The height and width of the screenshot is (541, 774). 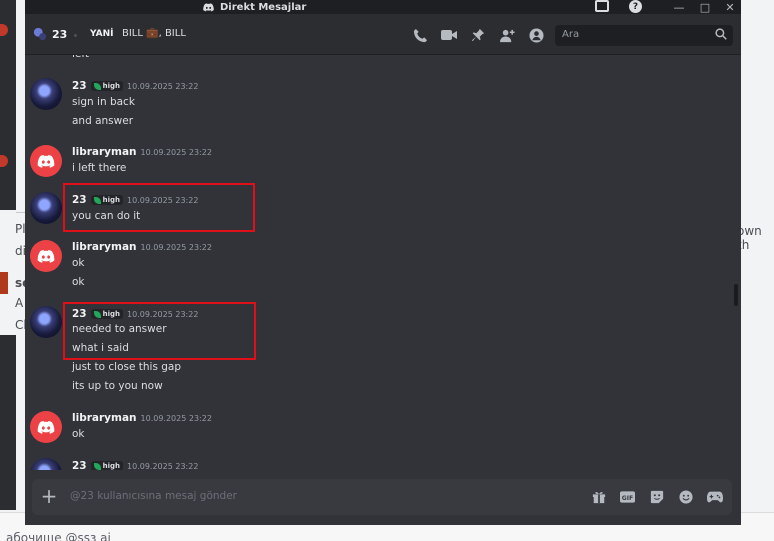 I want to click on svg-text: GIF, so click(x=627, y=497).